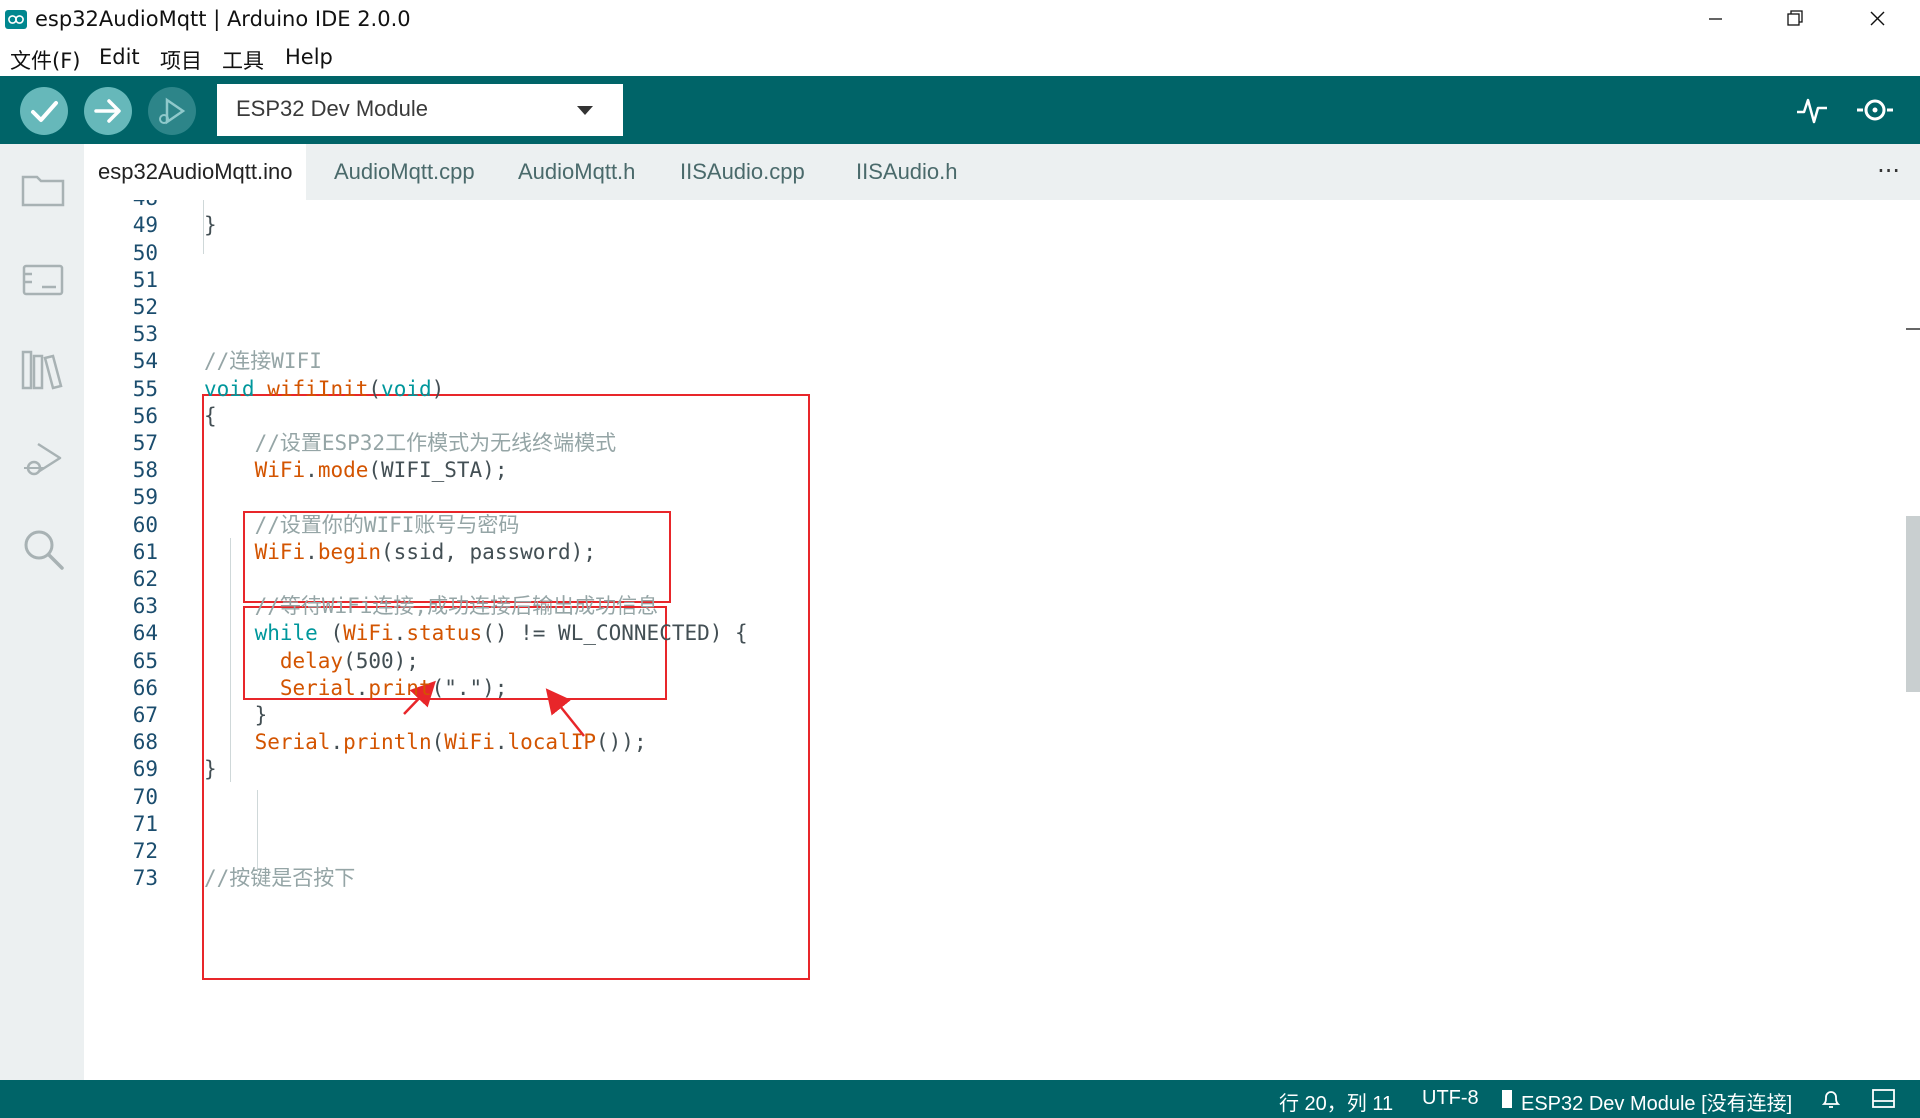 Image resolution: width=1920 pixels, height=1118 pixels. I want to click on code-line: WiFi.begin(ssid, password);, so click(400, 552).